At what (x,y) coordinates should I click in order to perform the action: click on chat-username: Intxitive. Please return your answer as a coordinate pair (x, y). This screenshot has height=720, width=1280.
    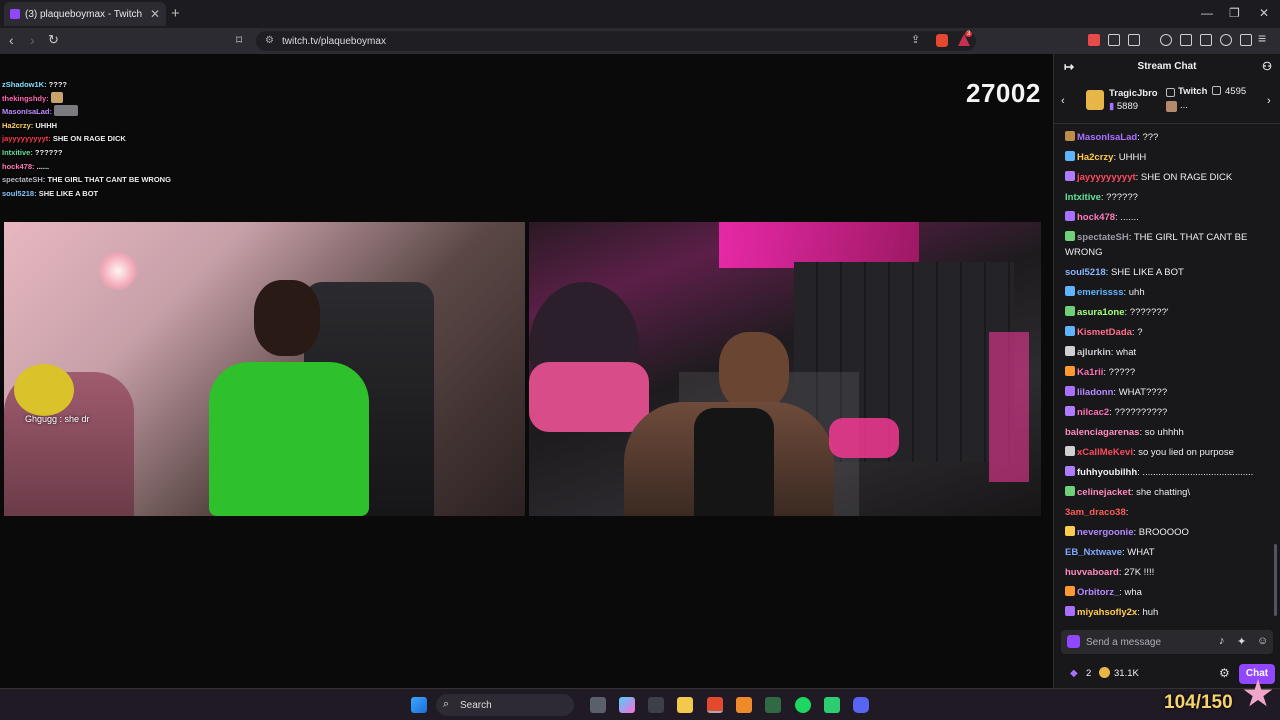
    Looking at the image, I should click on (1083, 197).